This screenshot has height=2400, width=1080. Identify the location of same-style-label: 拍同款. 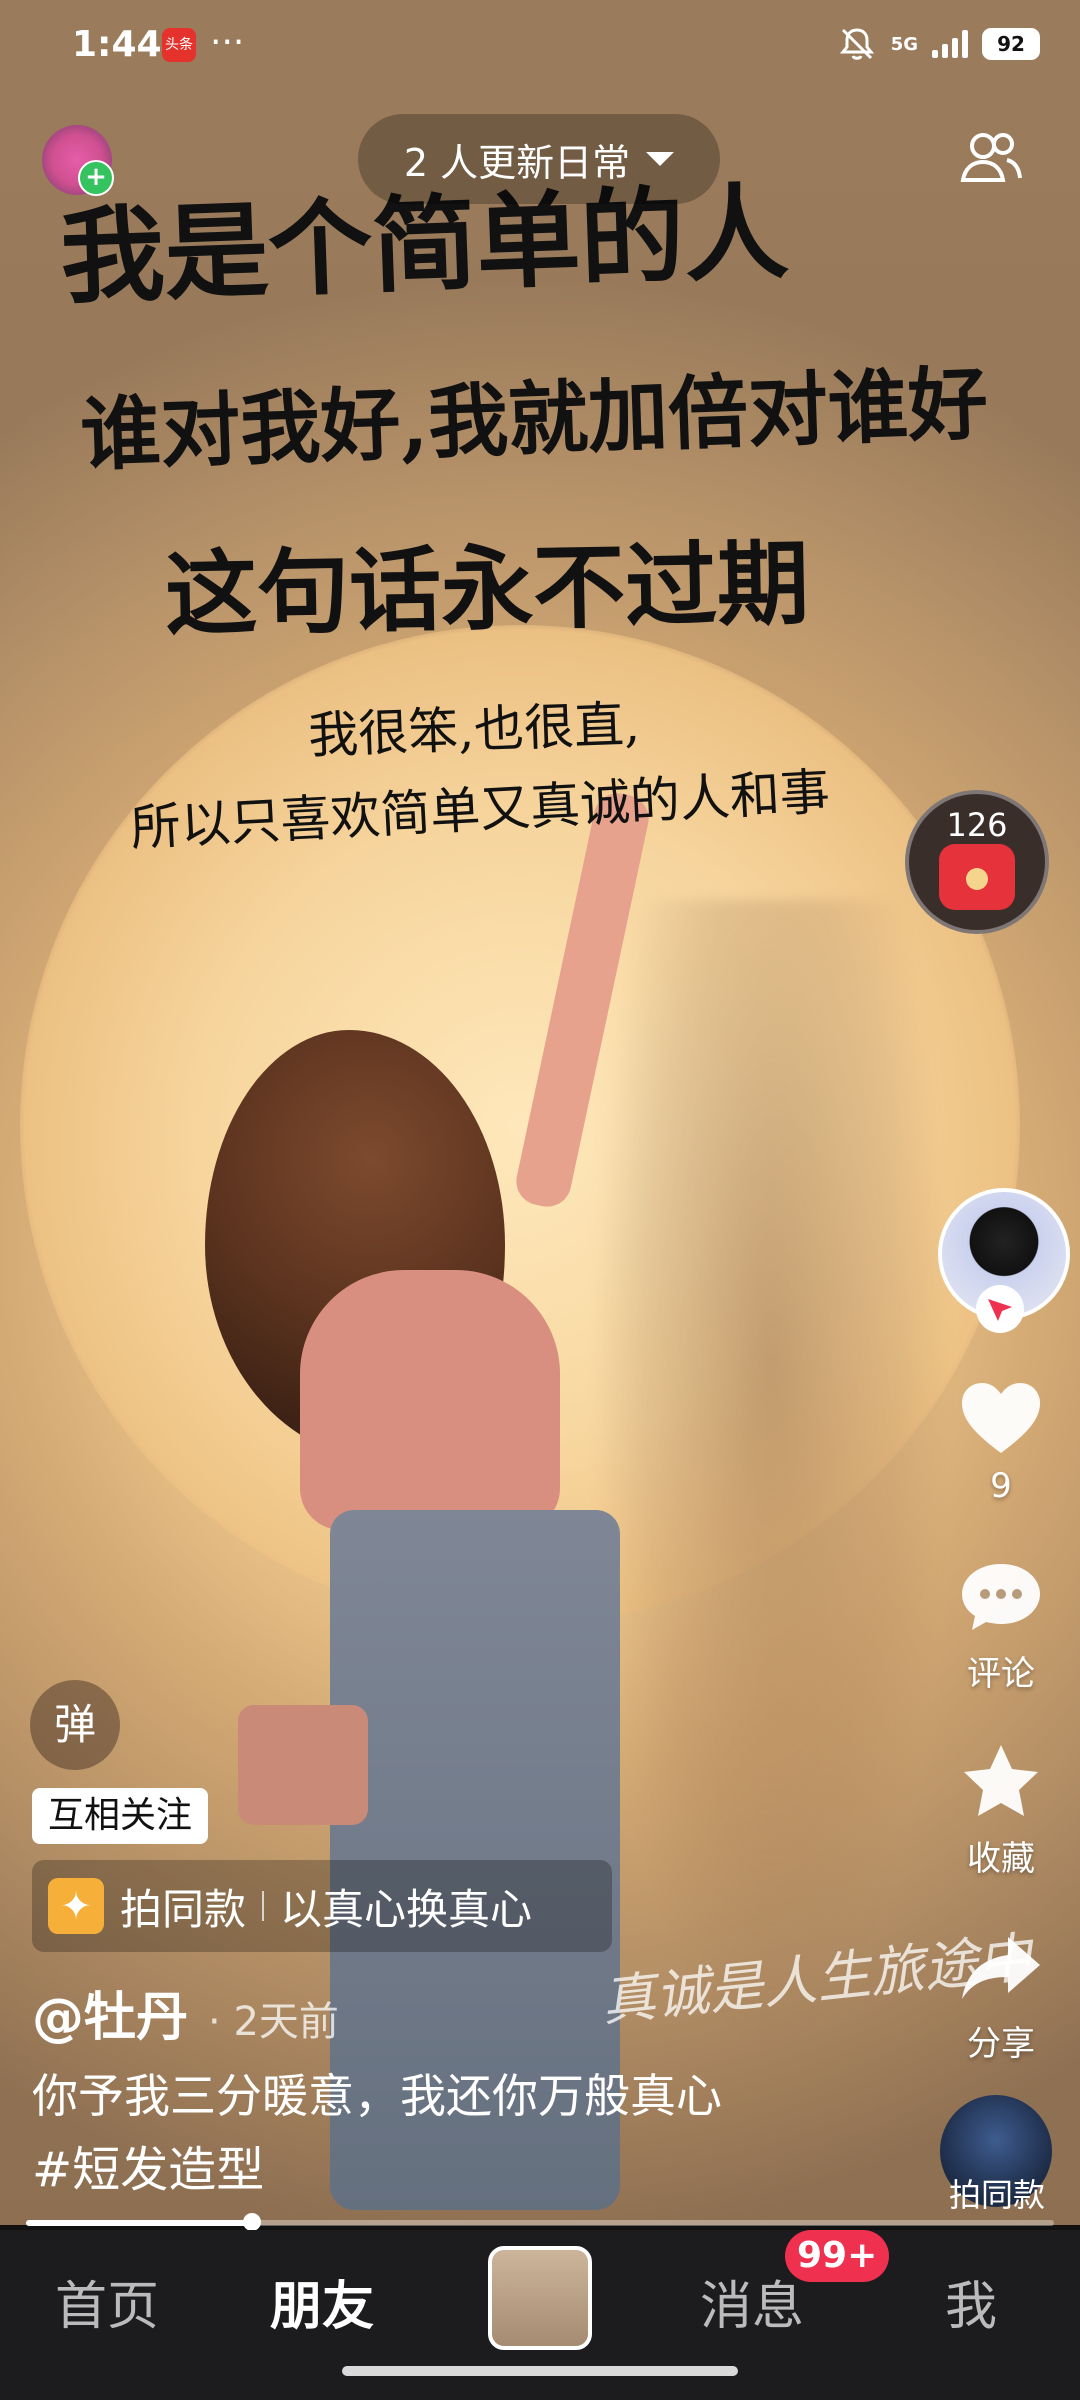
(996, 2195).